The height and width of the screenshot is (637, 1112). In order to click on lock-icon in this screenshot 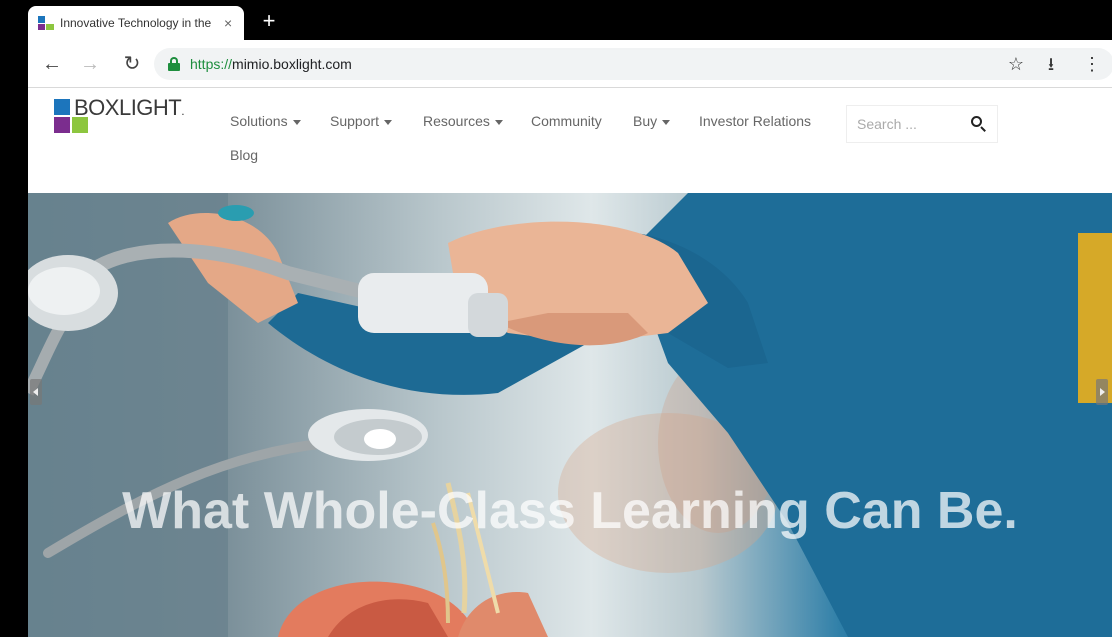, I will do `click(174, 64)`.